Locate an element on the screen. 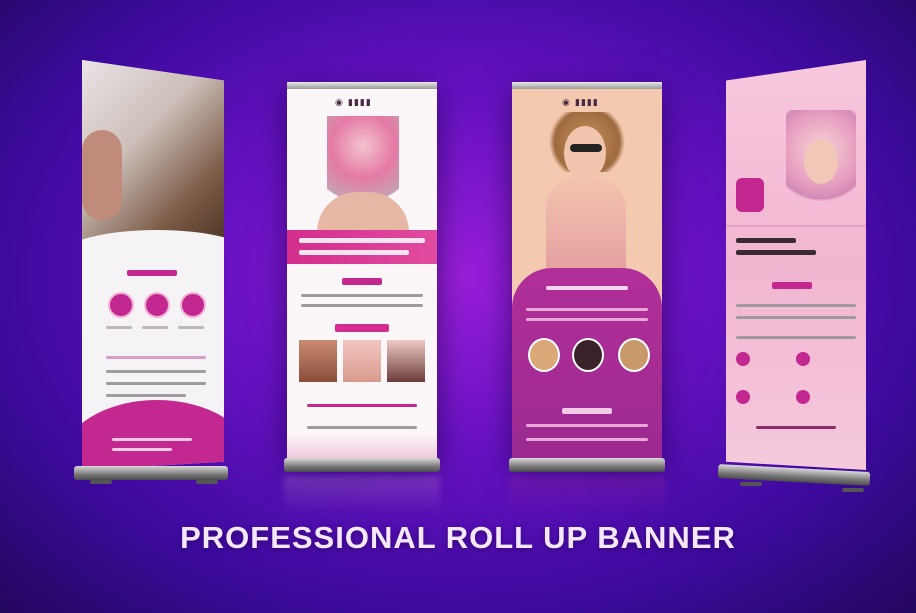  banner-3-stand is located at coordinates (587, 465).